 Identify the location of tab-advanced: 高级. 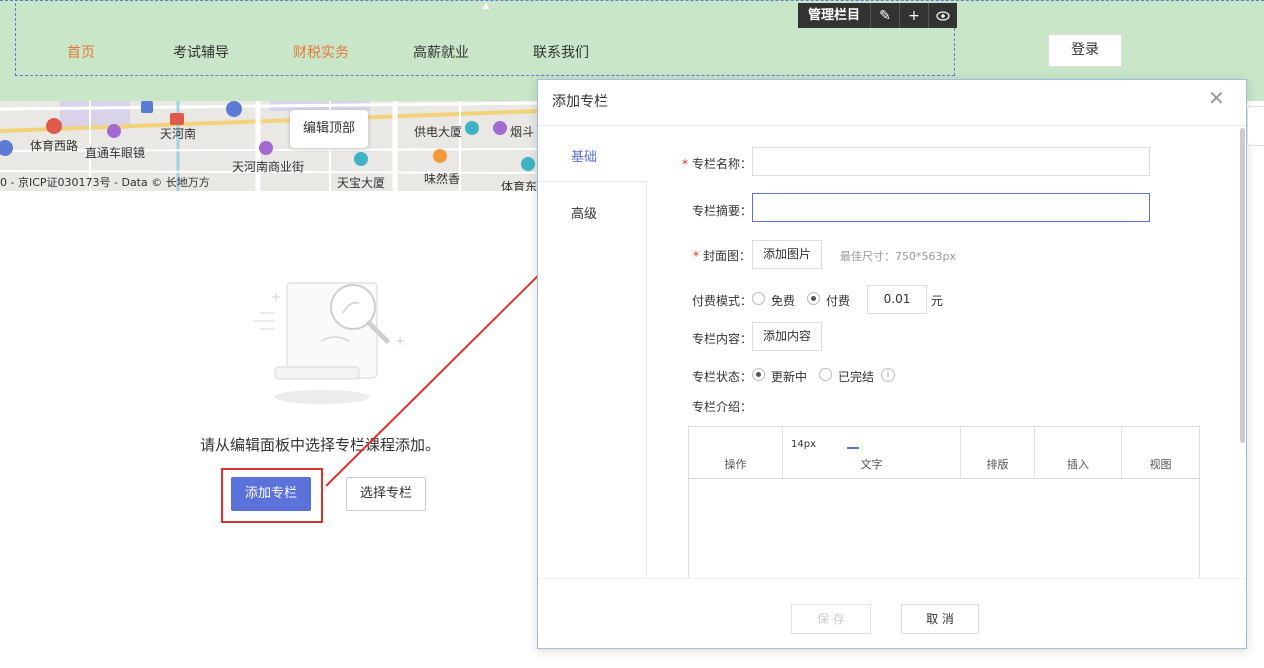
(584, 212).